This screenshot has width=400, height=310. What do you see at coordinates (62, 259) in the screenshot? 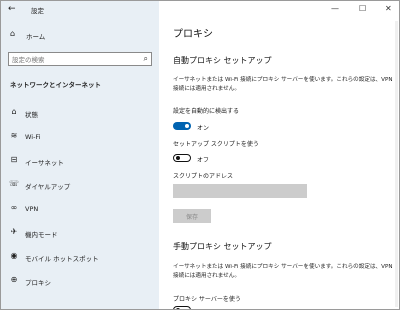
I see `sidebar-item-label: モバイル ホットスポット` at bounding box center [62, 259].